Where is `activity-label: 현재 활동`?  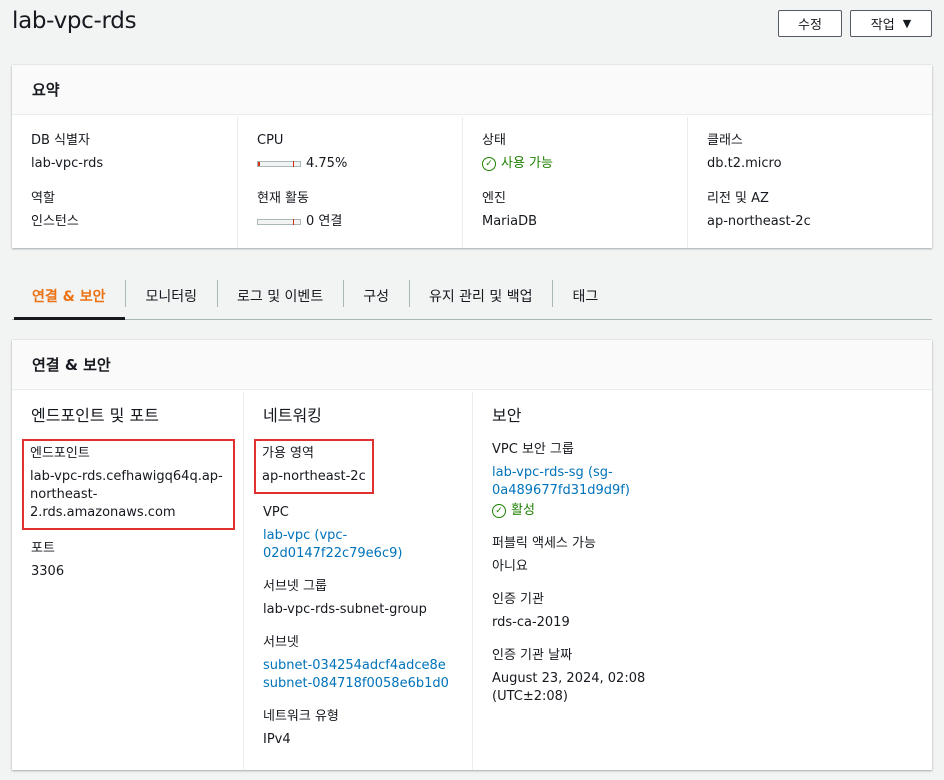 activity-label: 현재 활동 is located at coordinates (283, 198).